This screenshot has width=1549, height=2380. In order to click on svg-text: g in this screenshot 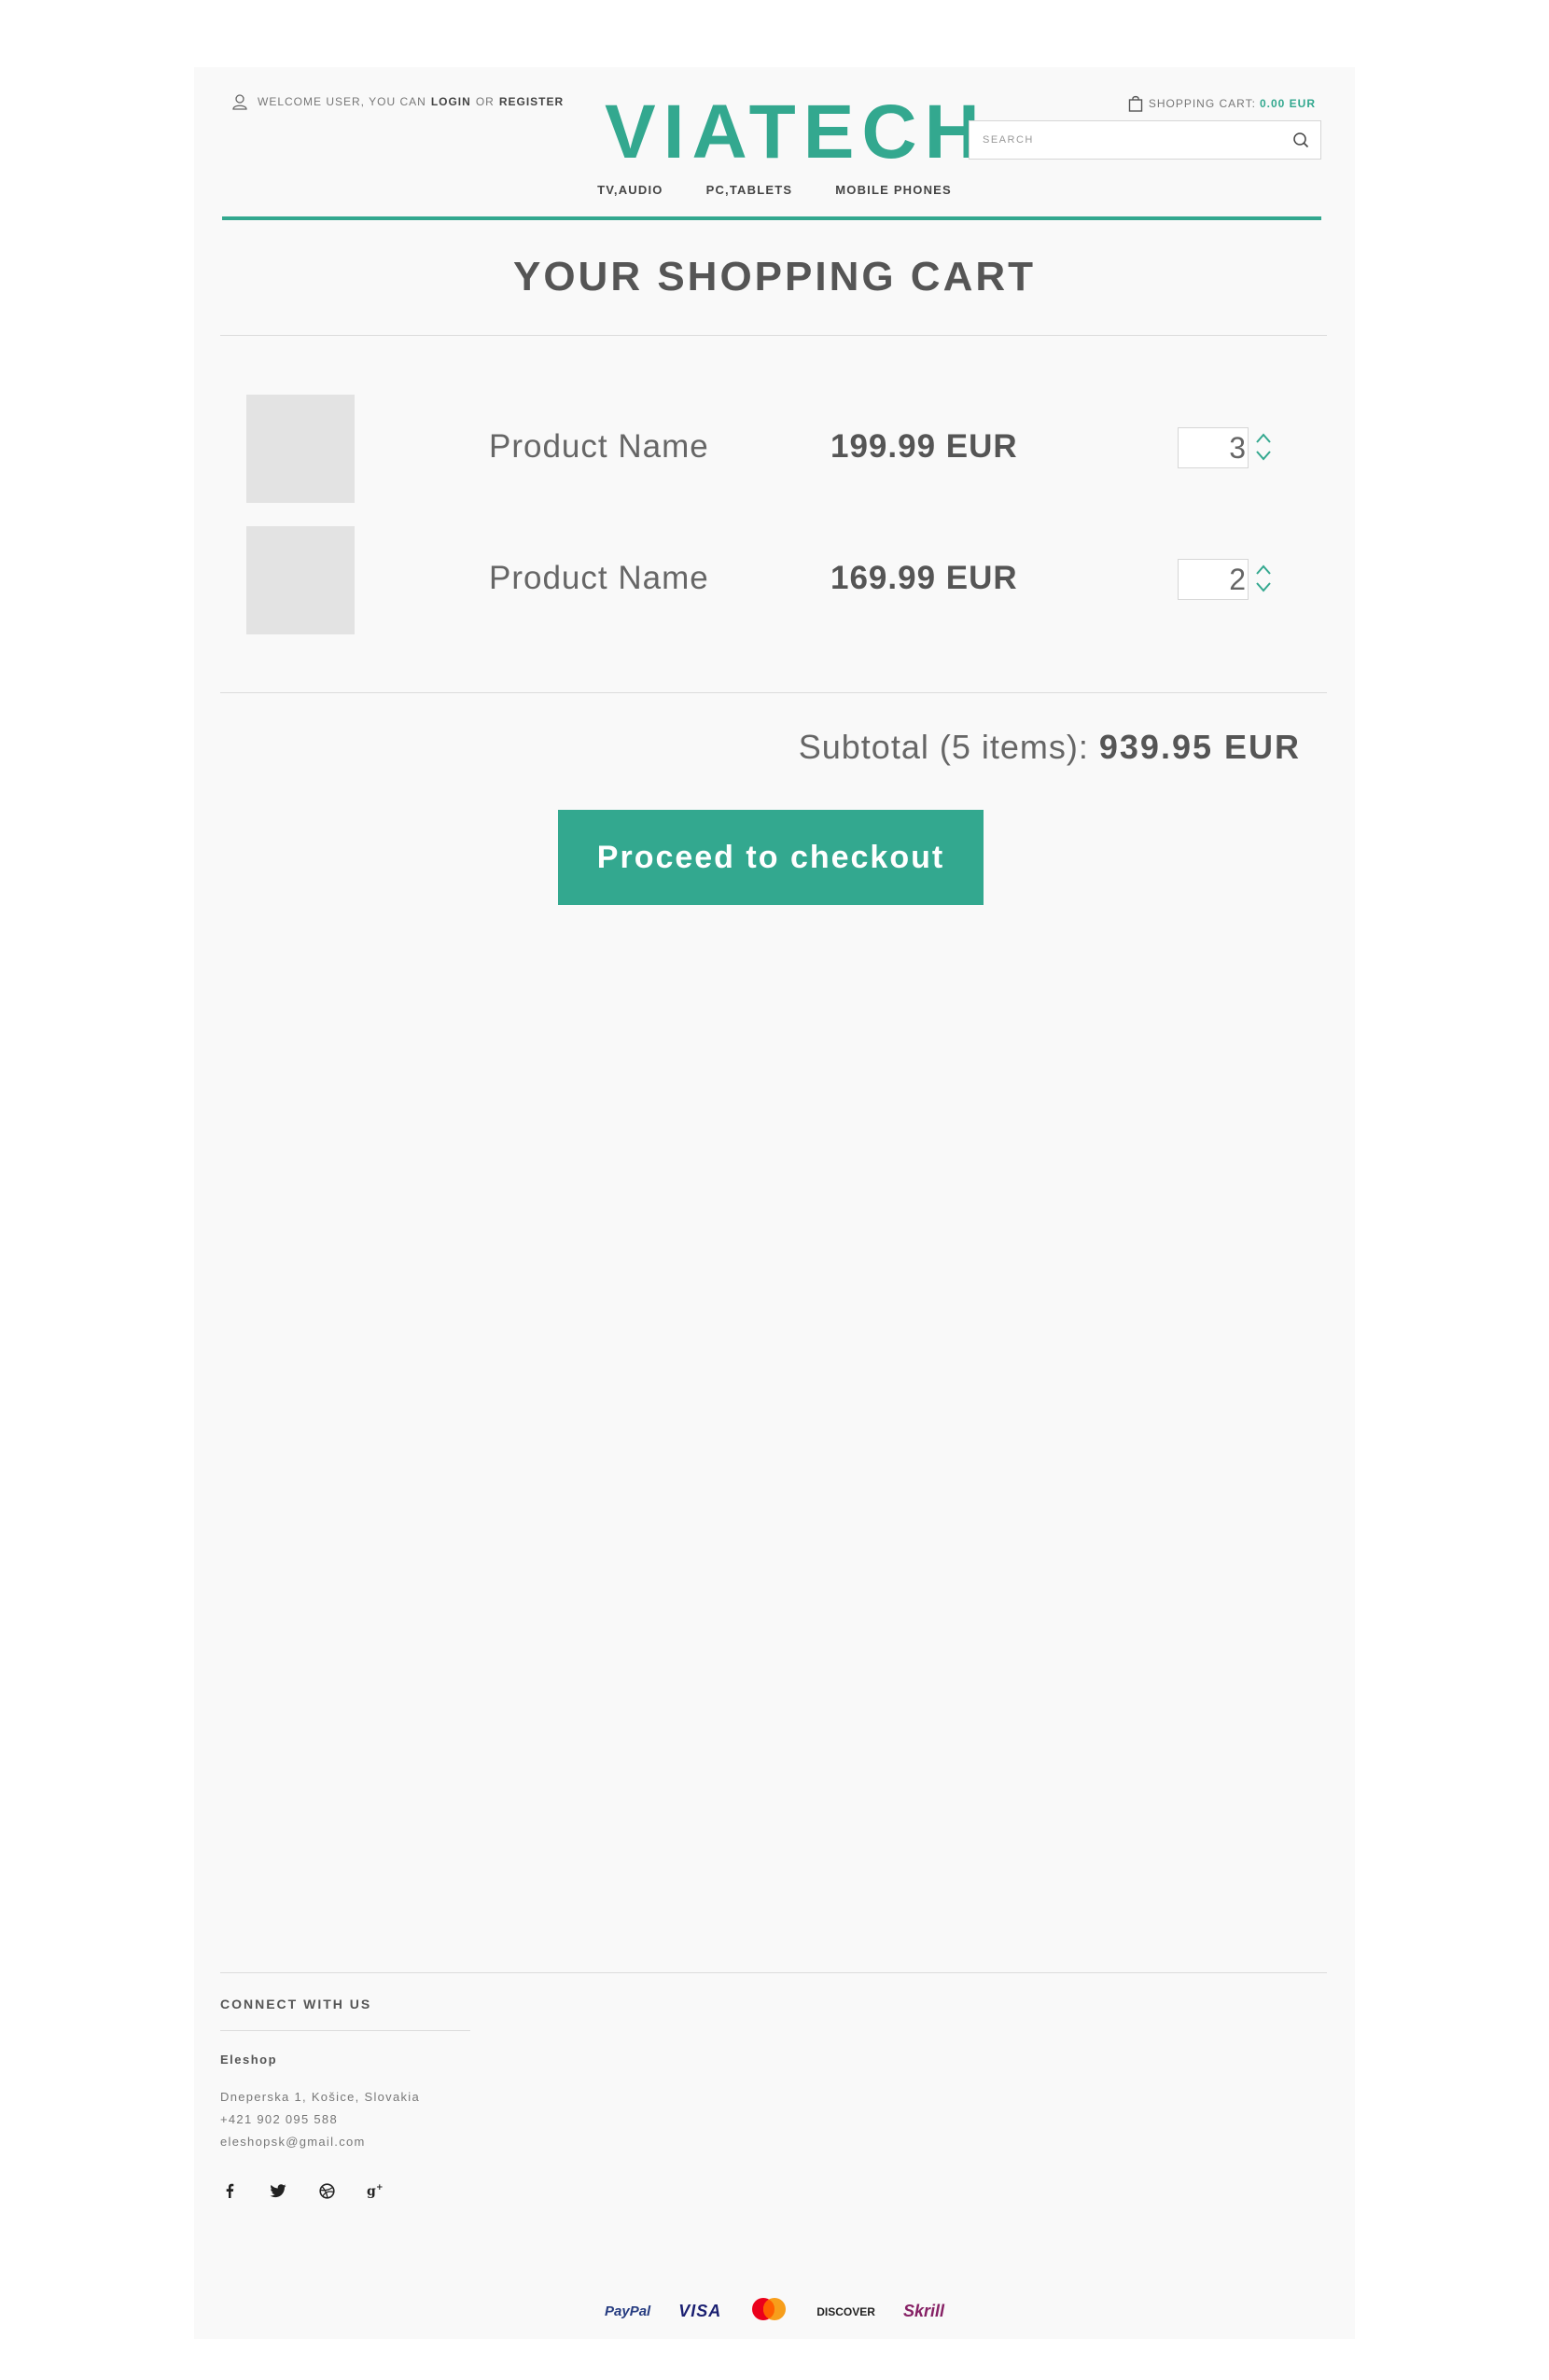, I will do `click(371, 2191)`.